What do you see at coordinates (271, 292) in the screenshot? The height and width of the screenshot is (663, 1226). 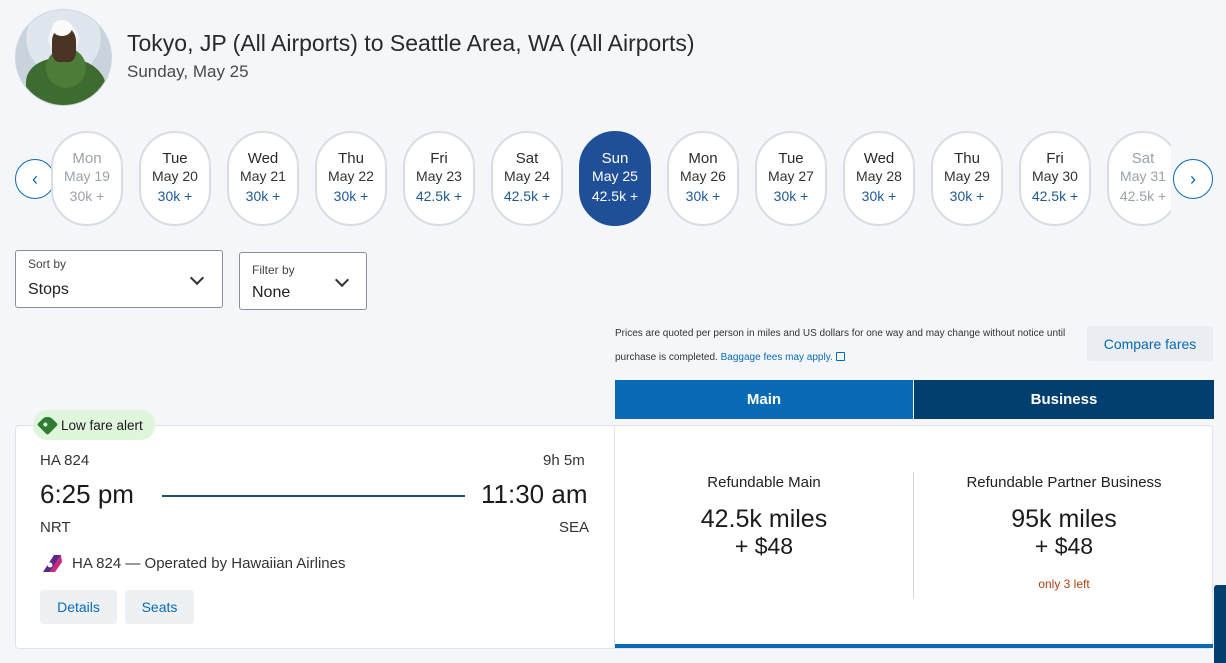 I see `filter-value: None` at bounding box center [271, 292].